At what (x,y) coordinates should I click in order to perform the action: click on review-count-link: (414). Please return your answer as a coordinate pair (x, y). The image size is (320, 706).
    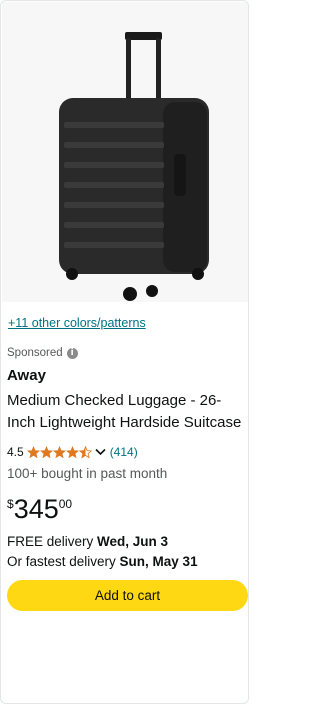
    Looking at the image, I should click on (124, 452).